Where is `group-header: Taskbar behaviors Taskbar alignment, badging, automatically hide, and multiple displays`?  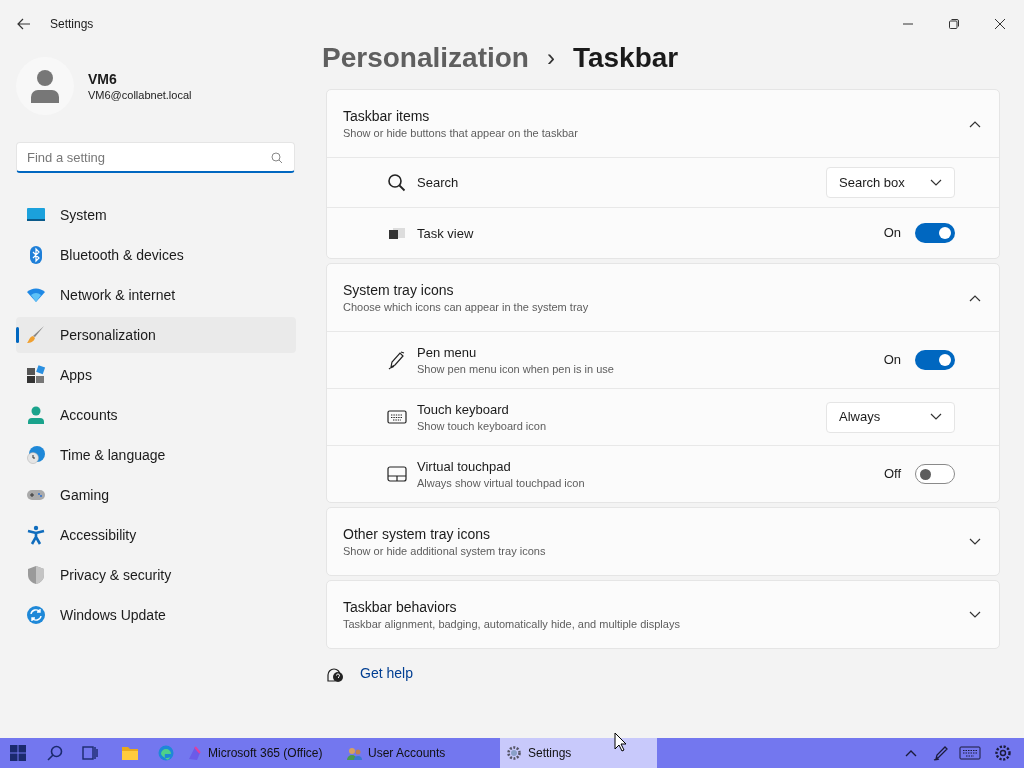 group-header: Taskbar behaviors Taskbar alignment, badging, automatically hide, and multiple displays is located at coordinates (663, 614).